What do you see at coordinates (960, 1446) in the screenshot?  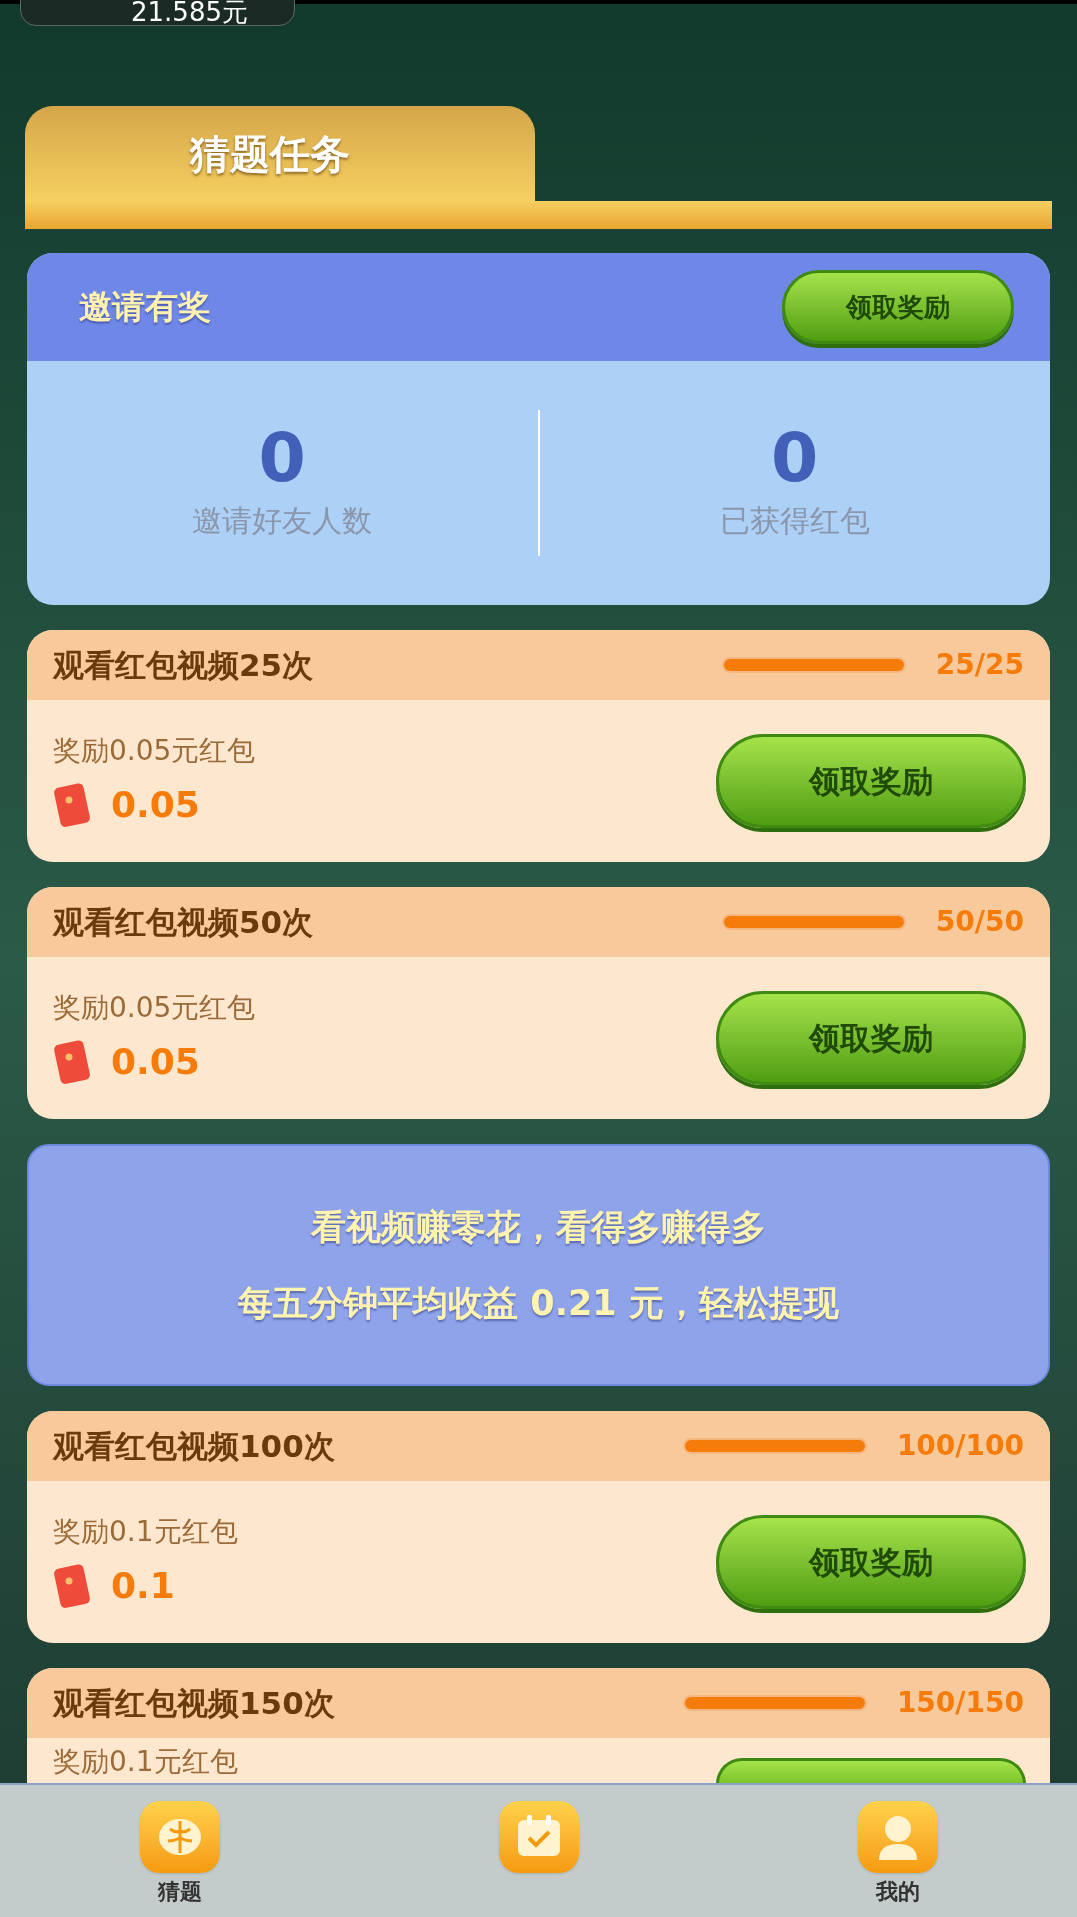 I see `progress-count: 100/100` at bounding box center [960, 1446].